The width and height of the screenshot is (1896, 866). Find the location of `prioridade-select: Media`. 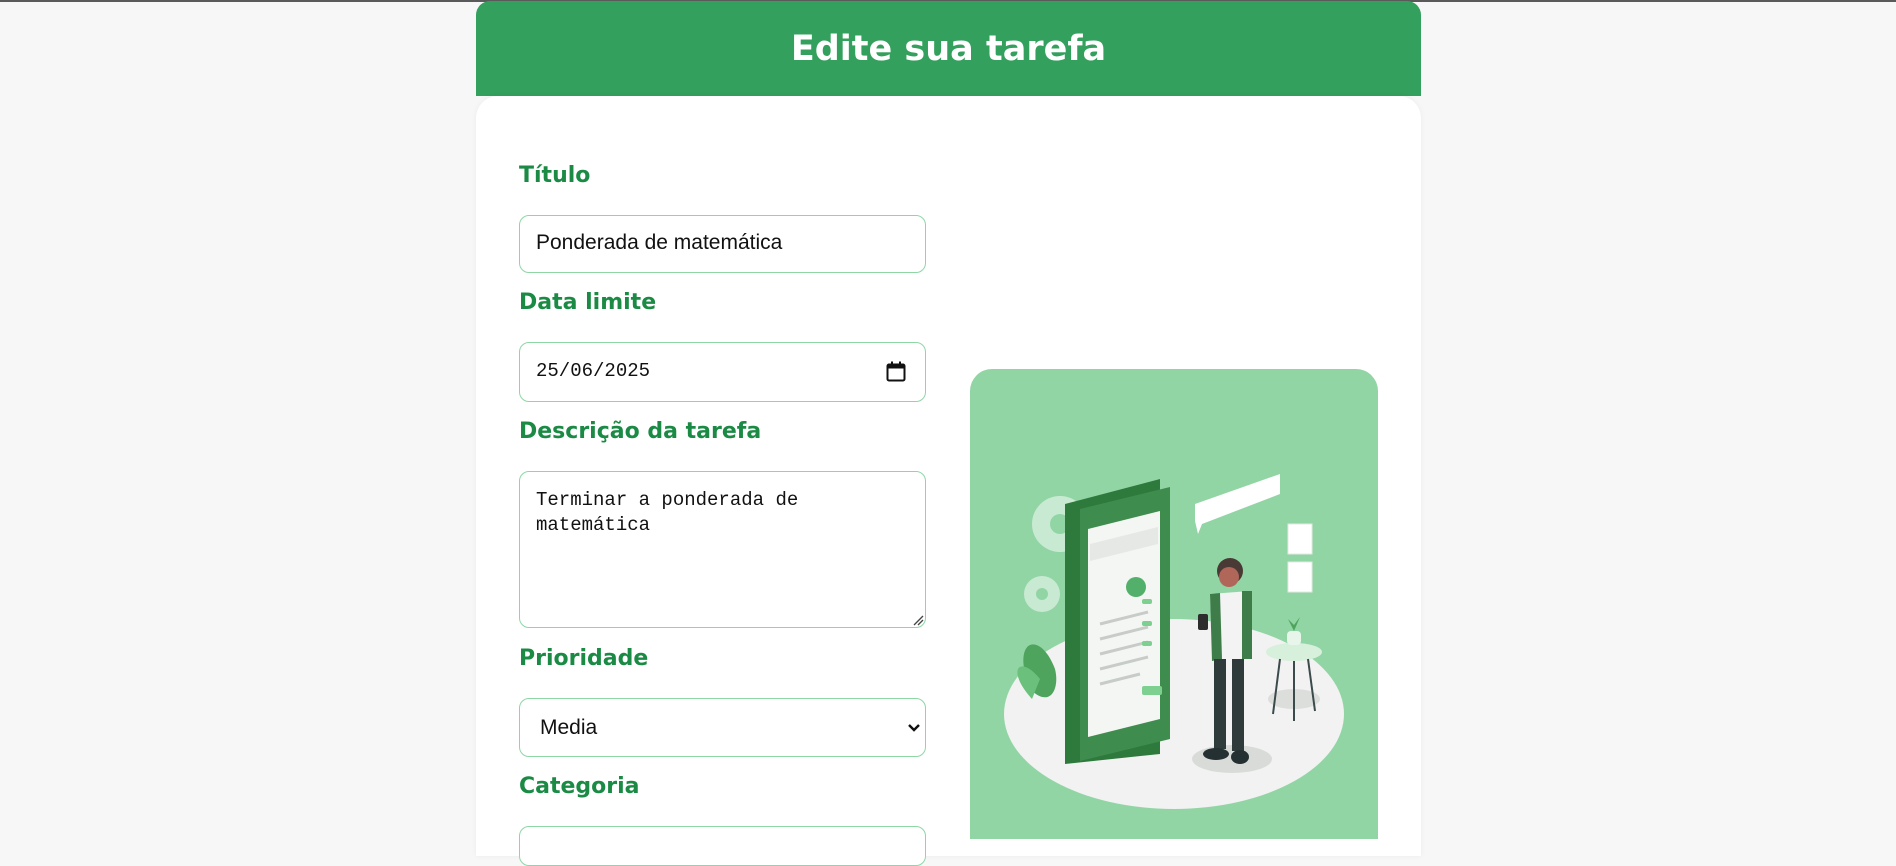

prioridade-select: Media is located at coordinates (722, 727).